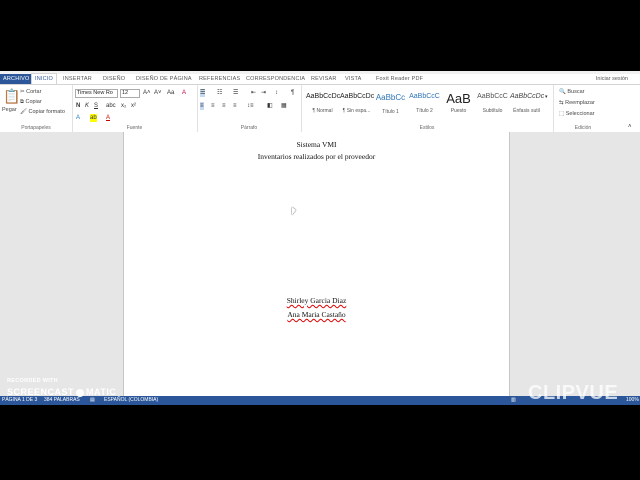 The height and width of the screenshot is (480, 640). What do you see at coordinates (250, 106) in the screenshot?
I see `line-spacing-icon: ↕≡` at bounding box center [250, 106].